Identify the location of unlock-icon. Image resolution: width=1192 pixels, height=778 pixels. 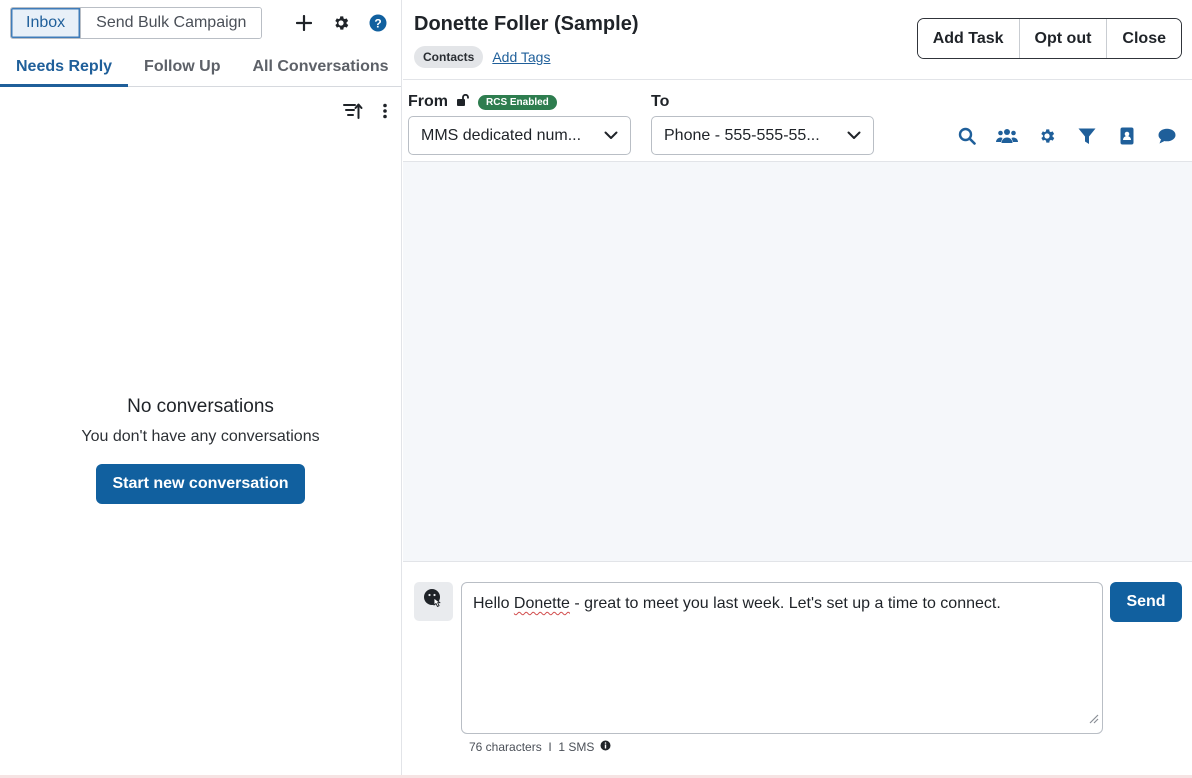
(463, 102).